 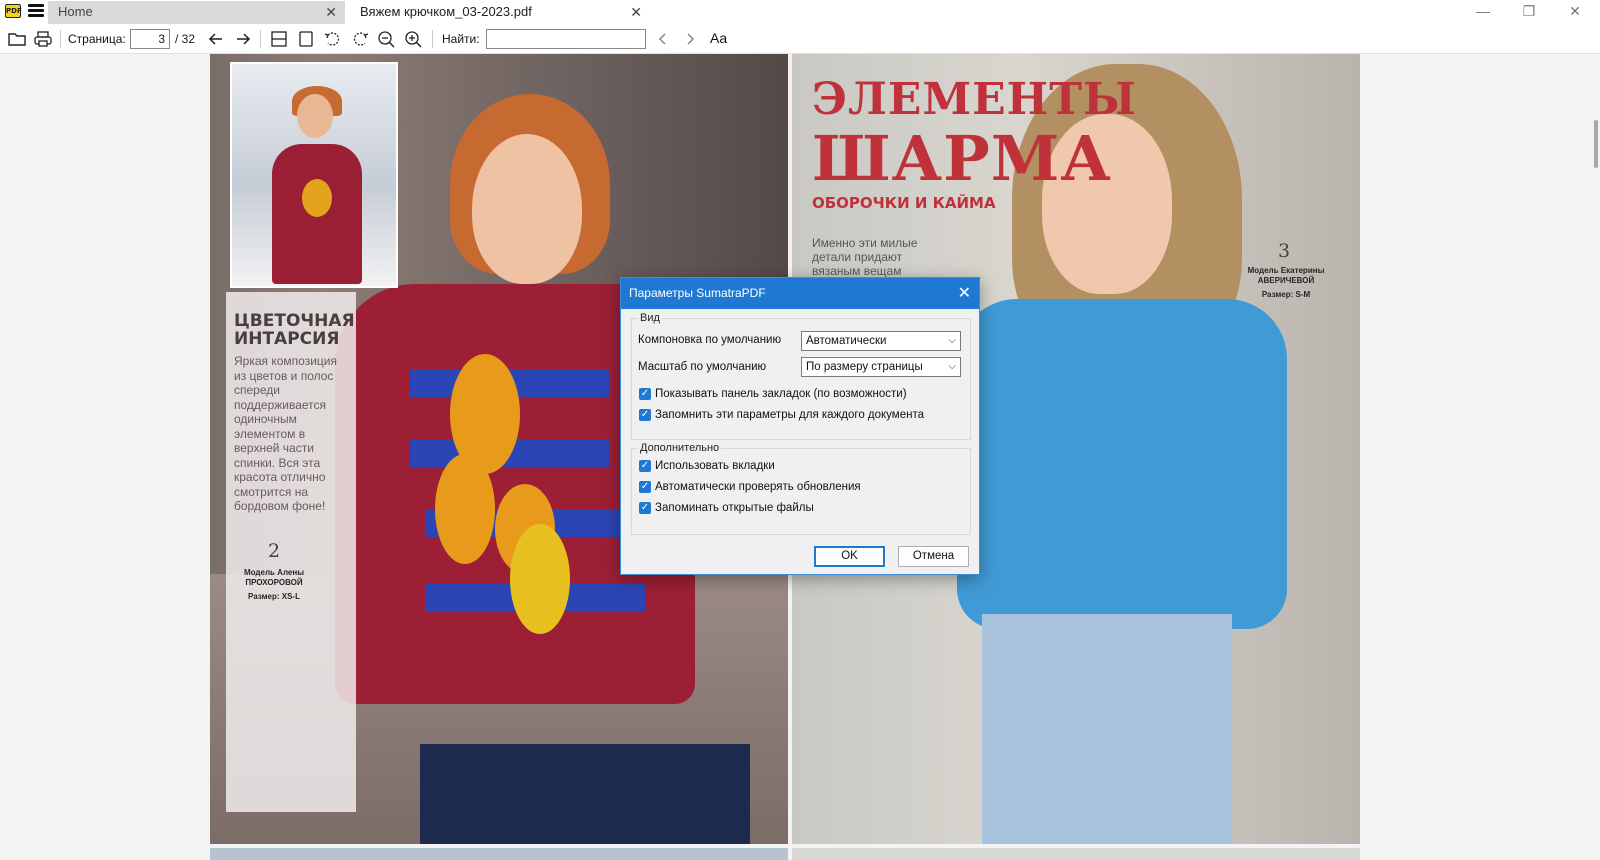 What do you see at coordinates (150, 39) in the screenshot?
I see `page-number-input: 3` at bounding box center [150, 39].